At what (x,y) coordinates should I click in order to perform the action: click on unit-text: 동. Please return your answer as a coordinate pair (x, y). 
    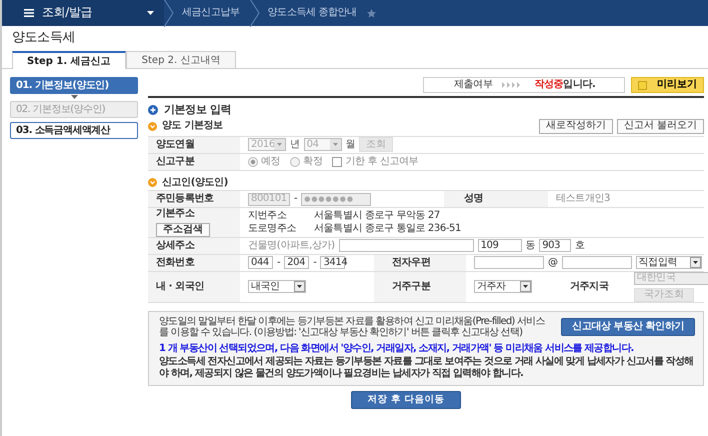
    Looking at the image, I should click on (531, 246).